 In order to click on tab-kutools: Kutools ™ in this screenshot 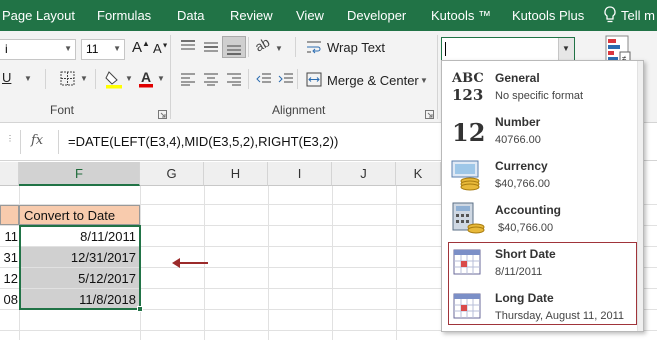, I will do `click(461, 15)`.